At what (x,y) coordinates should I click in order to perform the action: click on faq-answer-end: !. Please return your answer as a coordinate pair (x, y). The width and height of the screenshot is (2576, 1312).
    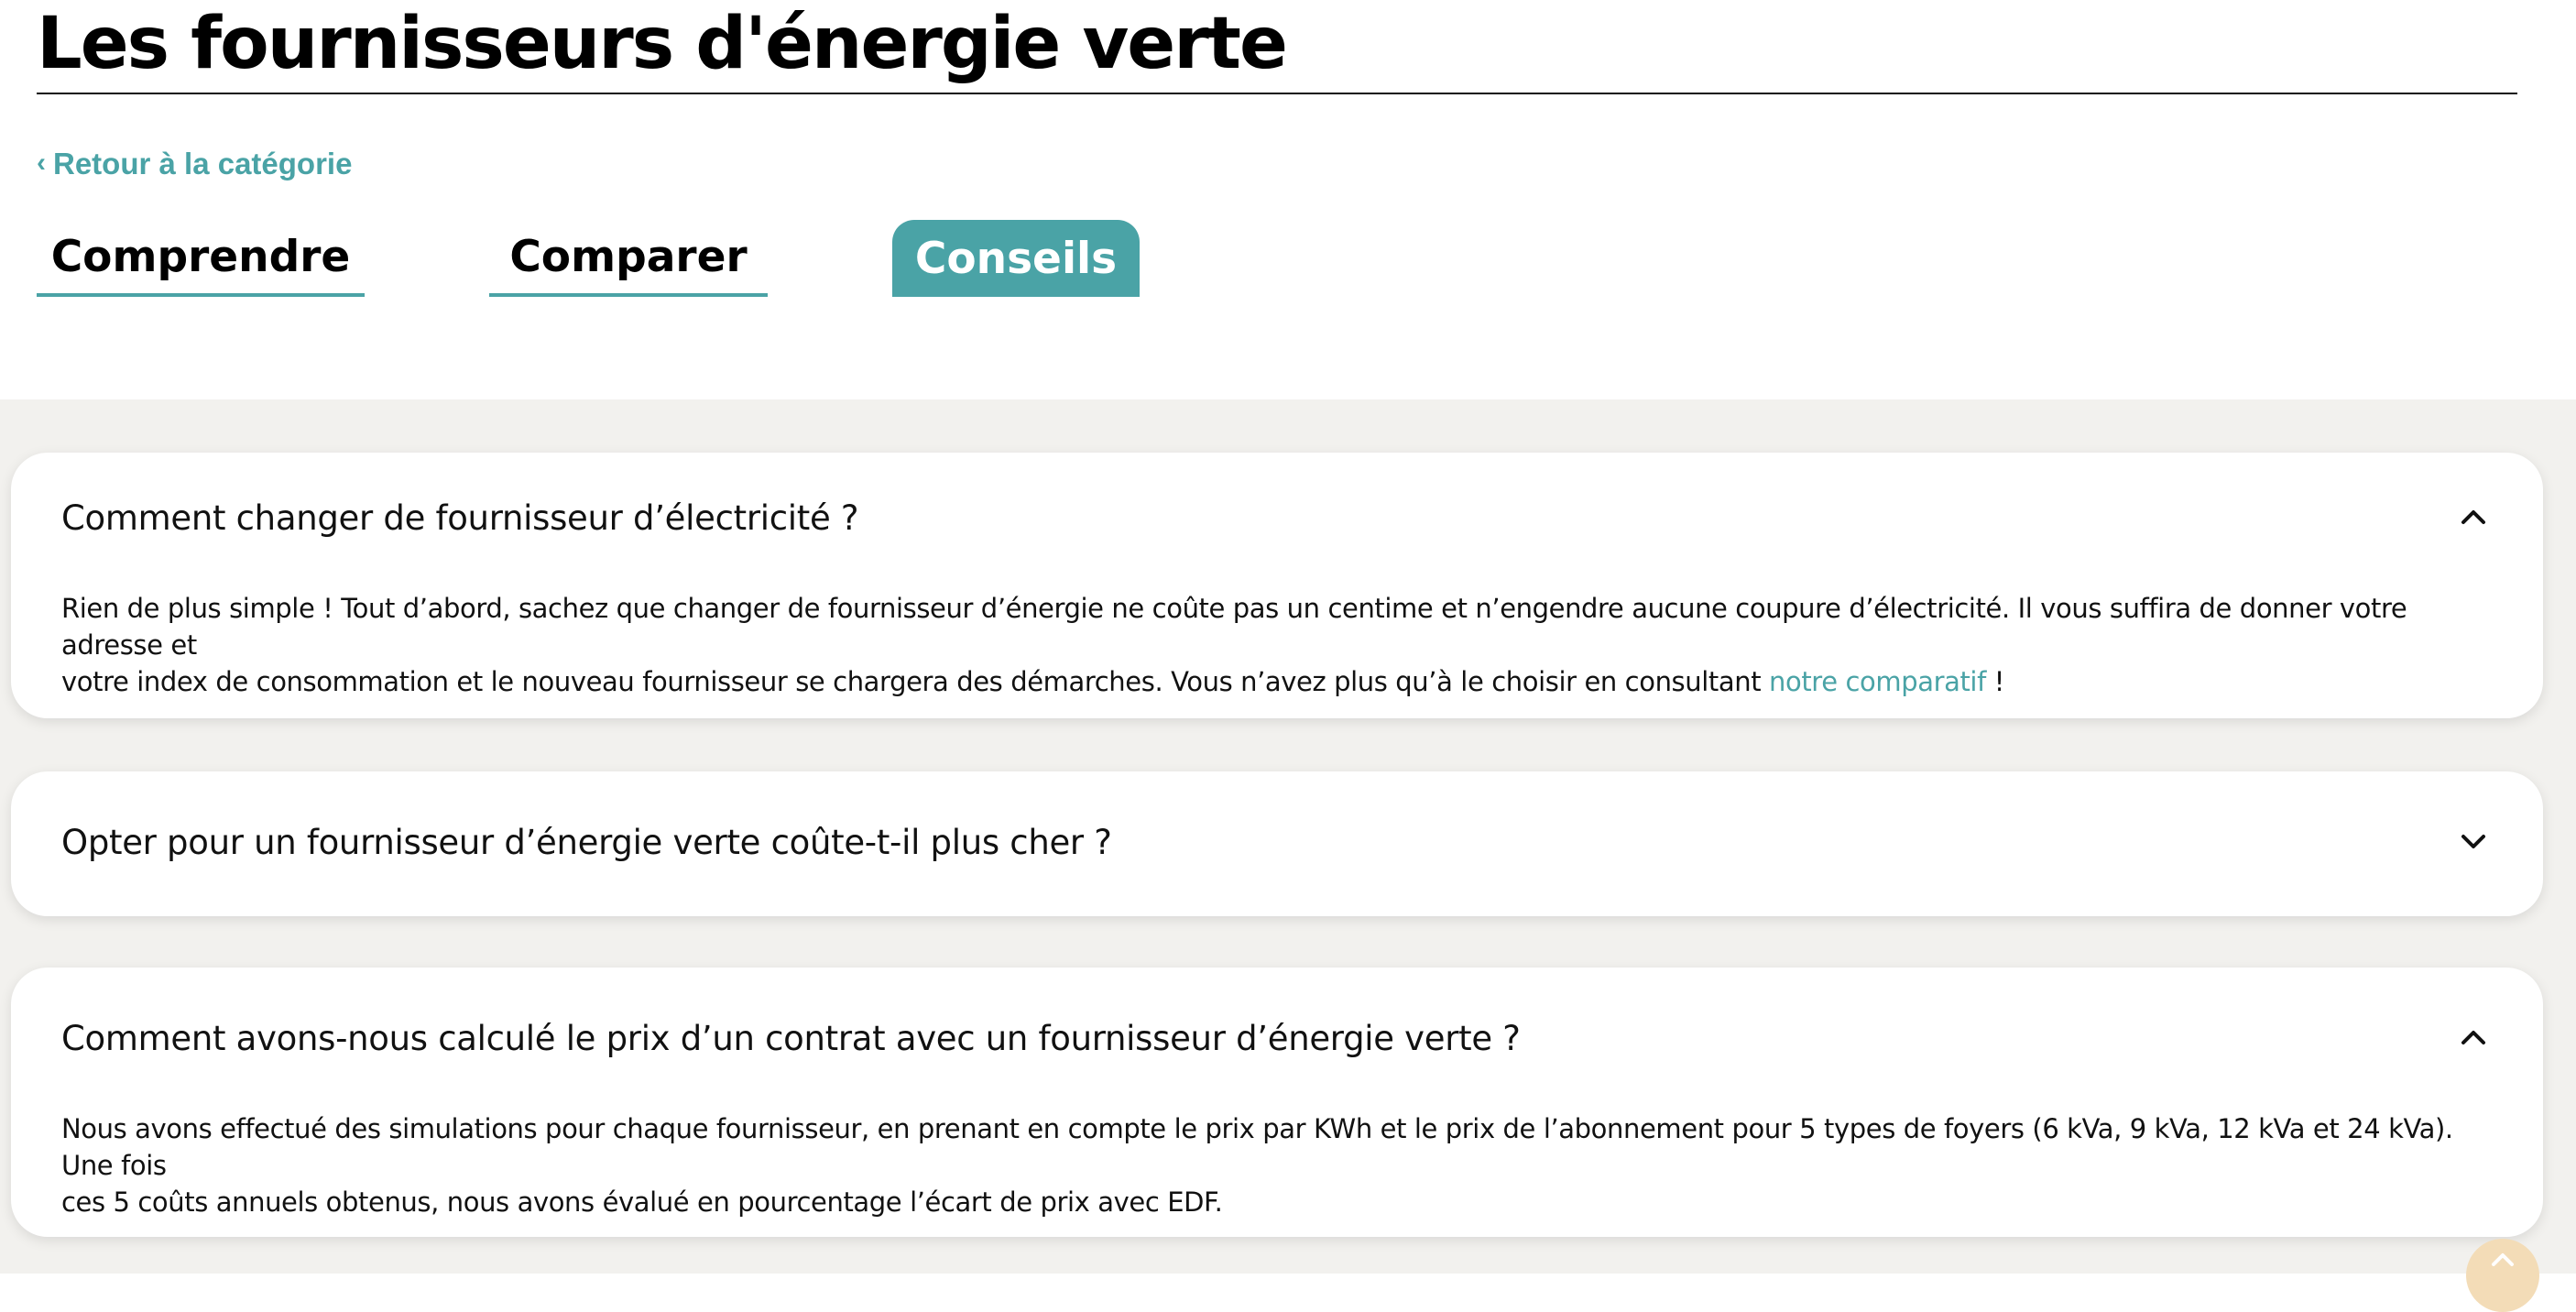
    Looking at the image, I should click on (1995, 682).